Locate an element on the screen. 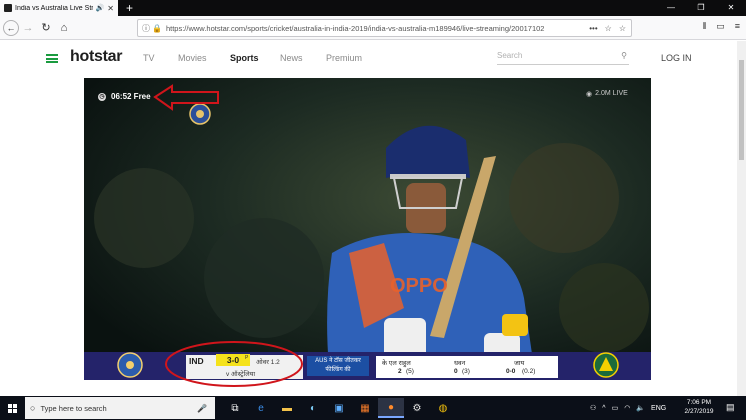  notification-icon: ▤ is located at coordinates (730, 407).